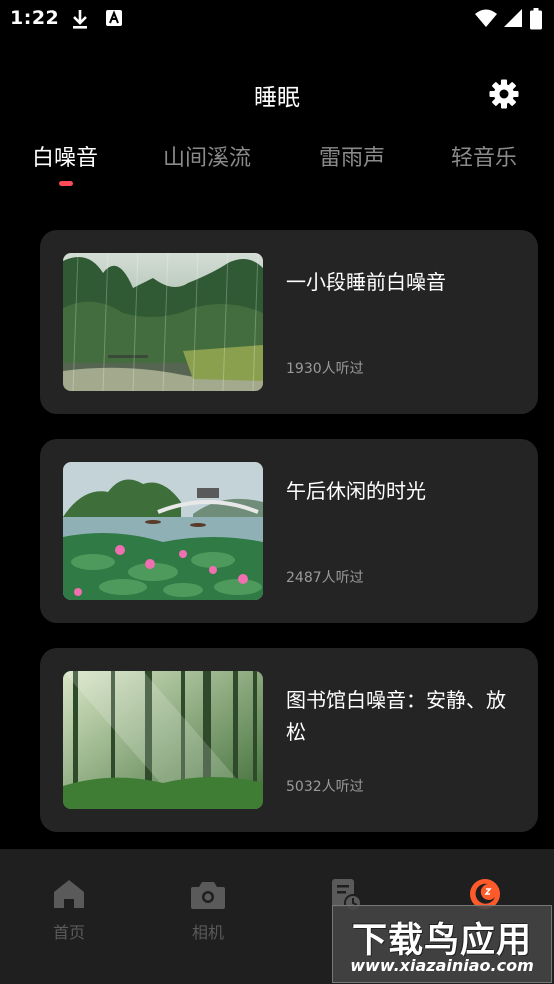 The width and height of the screenshot is (554, 984). I want to click on nav-home: 首页, so click(69, 910).